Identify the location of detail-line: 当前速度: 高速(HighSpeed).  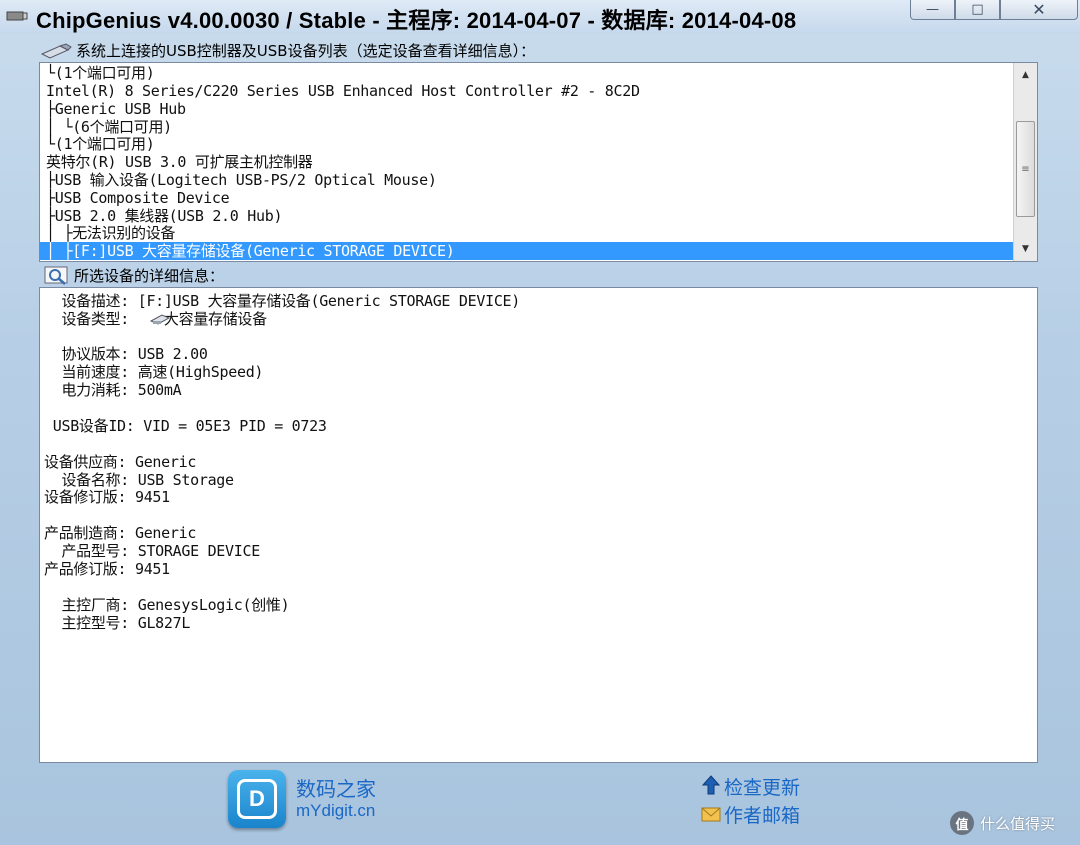
(154, 372).